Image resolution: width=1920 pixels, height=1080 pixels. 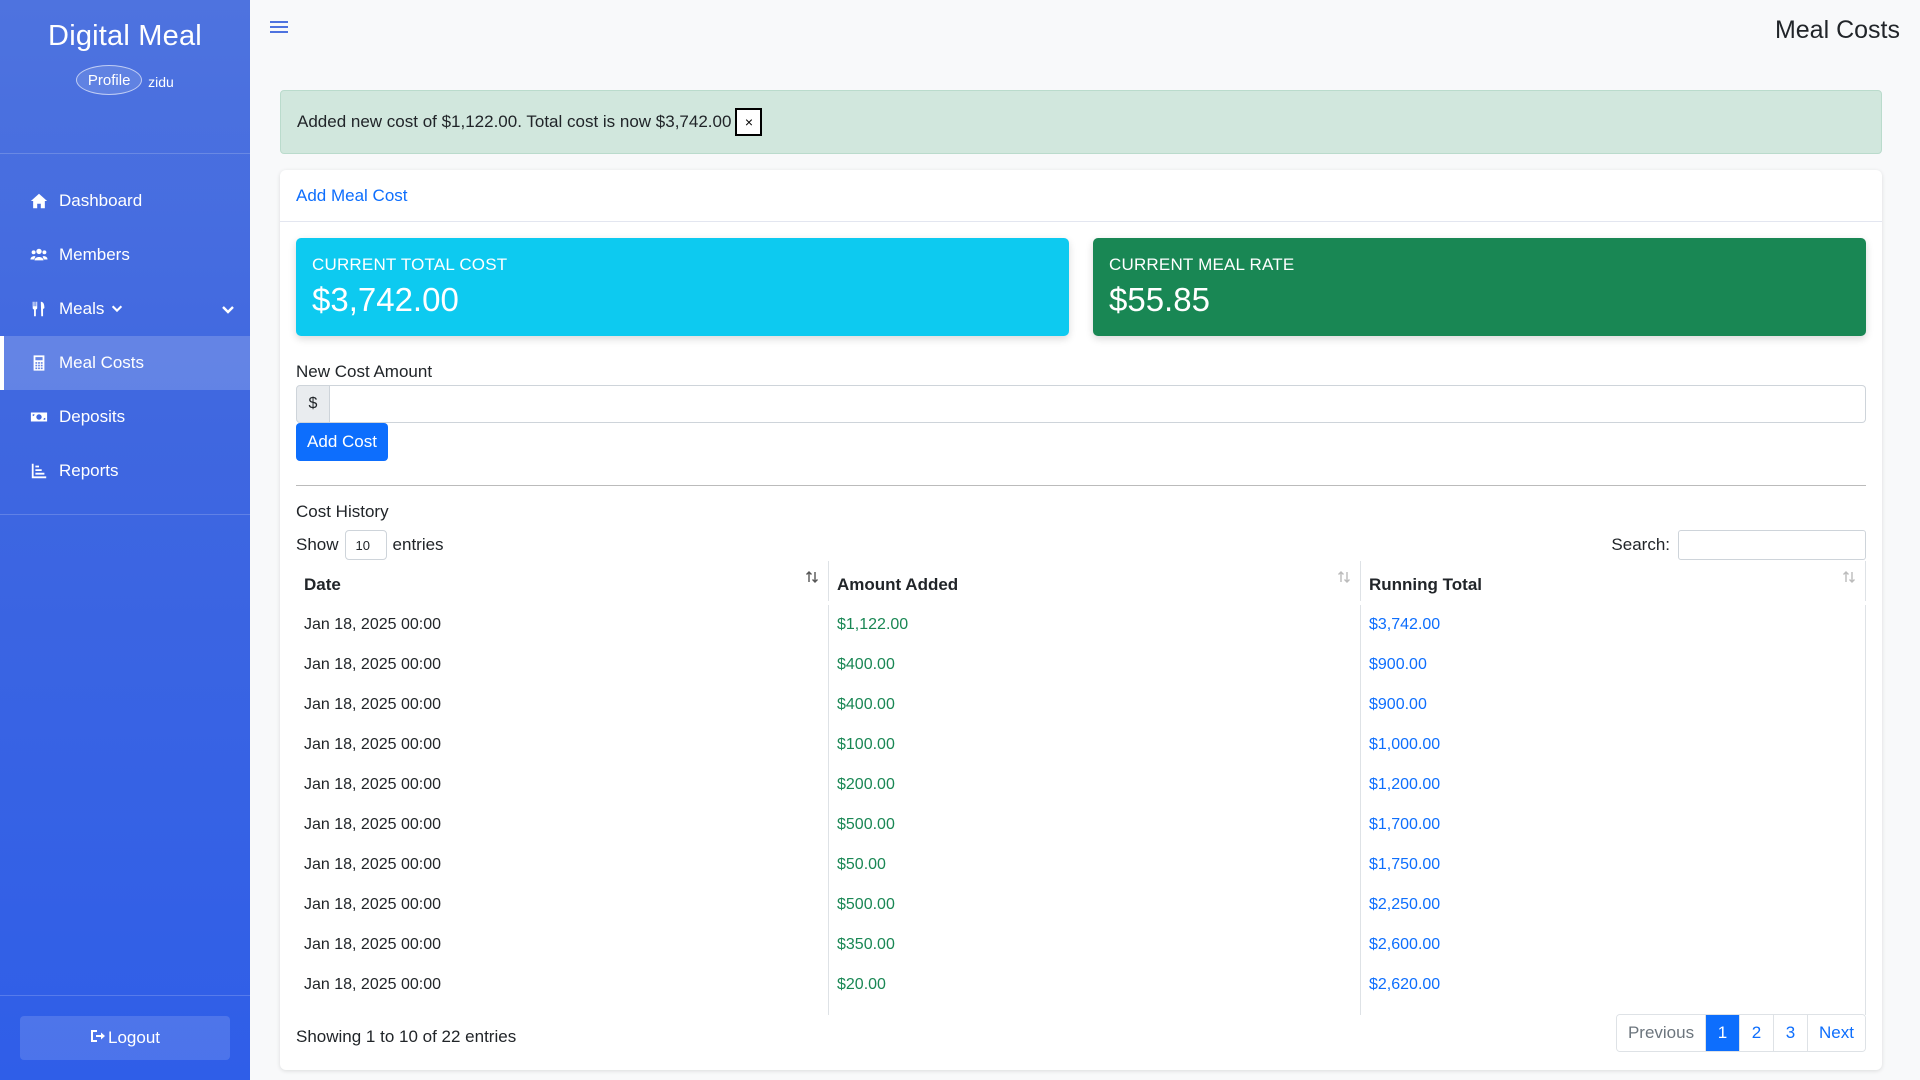 What do you see at coordinates (1613, 825) in the screenshot?
I see `running-total-cell: $1,700.00` at bounding box center [1613, 825].